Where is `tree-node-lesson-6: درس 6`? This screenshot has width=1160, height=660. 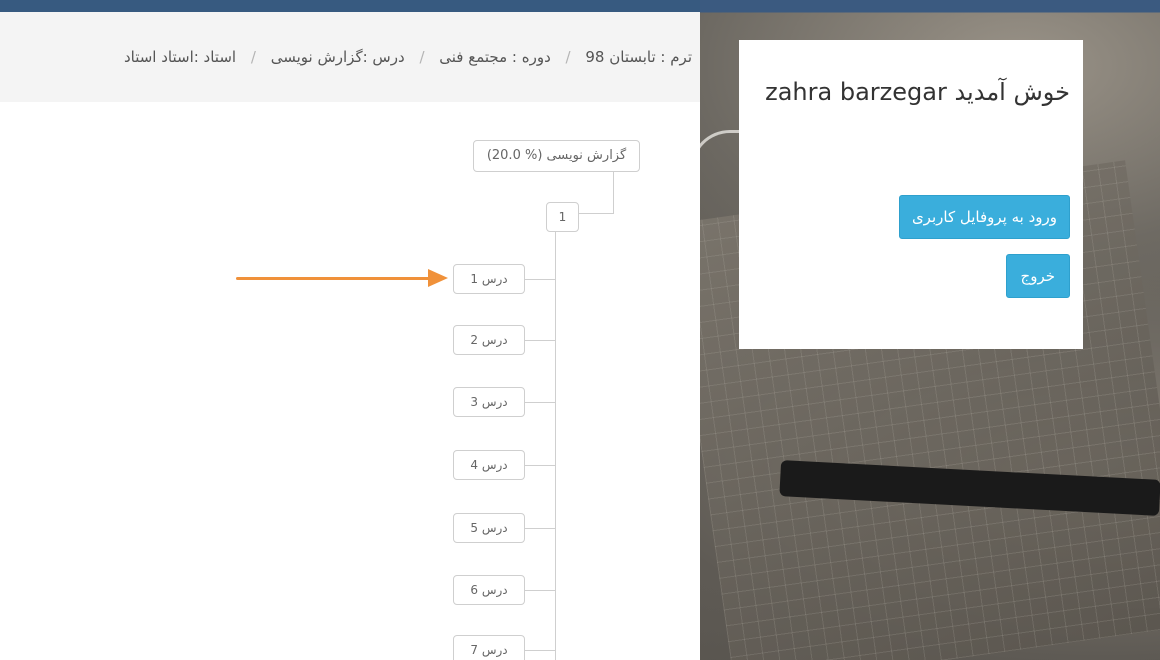
tree-node-lesson-6: درس 6 is located at coordinates (489, 590).